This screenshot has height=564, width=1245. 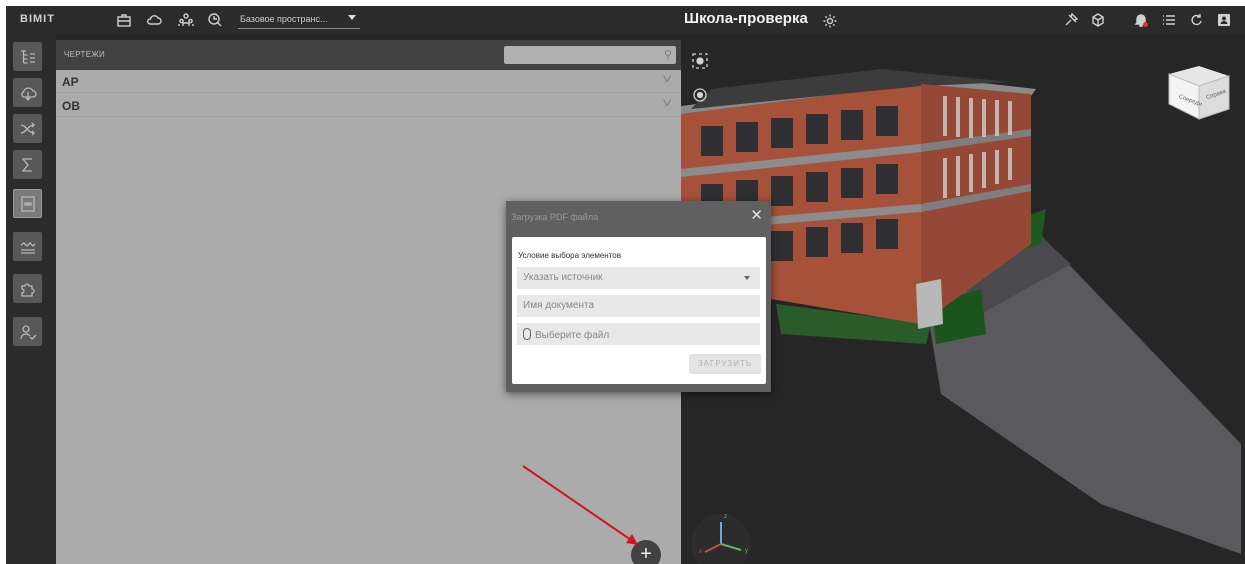 I want to click on project-title: Школа-проверка, so click(x=746, y=18).